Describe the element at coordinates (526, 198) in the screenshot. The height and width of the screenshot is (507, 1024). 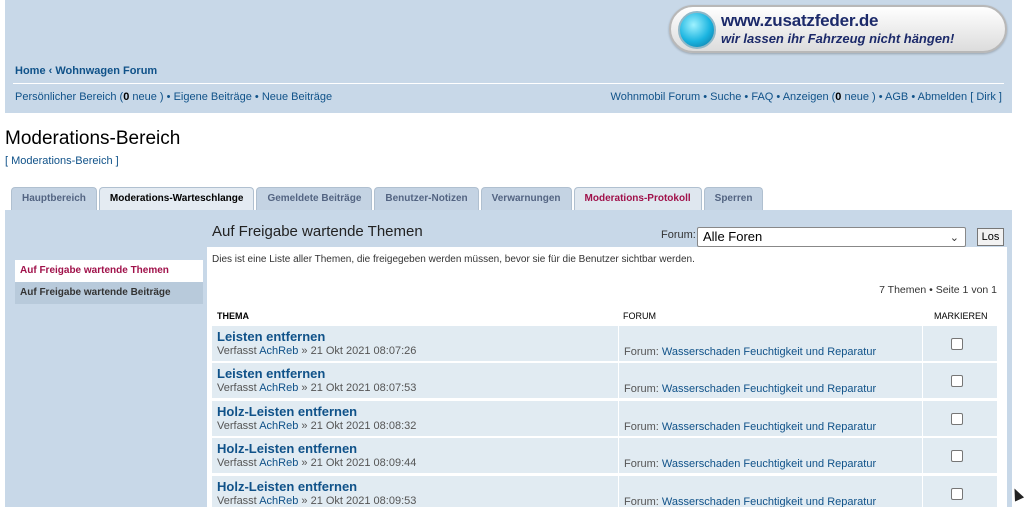
I see `tab-verwarnungen: Verwarnungen` at that location.